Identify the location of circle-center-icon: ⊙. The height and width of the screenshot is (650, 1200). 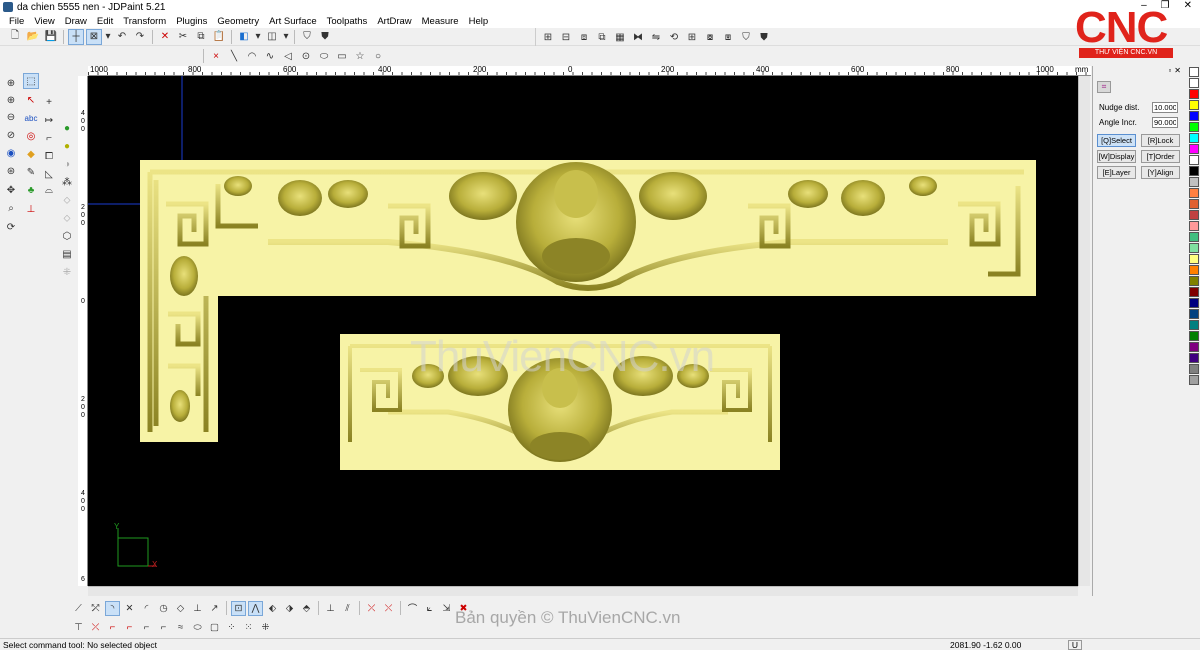
(306, 56).